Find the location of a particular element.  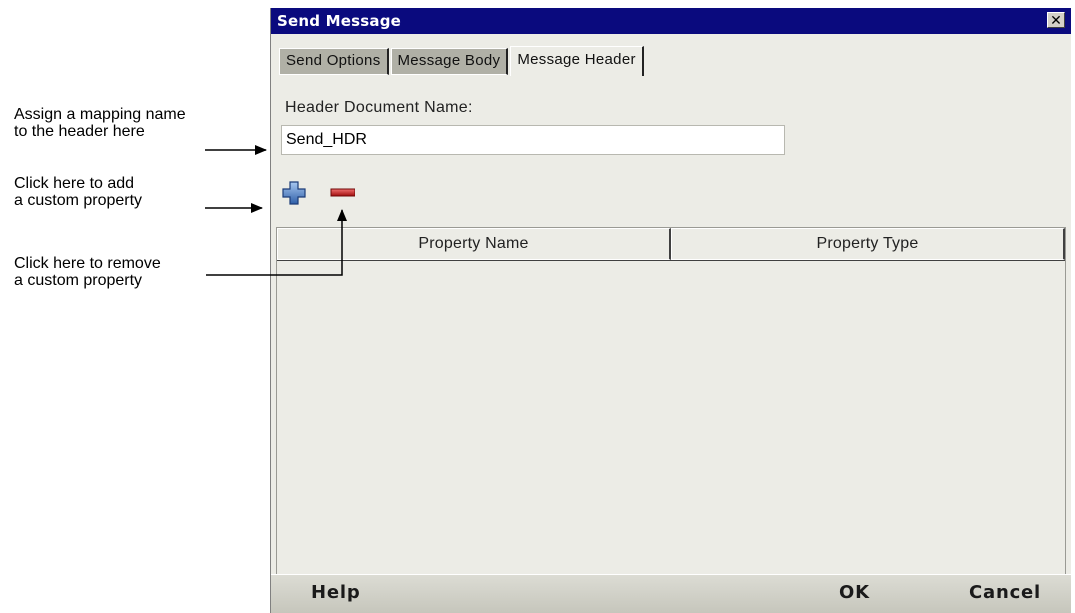

header-document-name-label: Header Document Name: is located at coordinates (379, 107).